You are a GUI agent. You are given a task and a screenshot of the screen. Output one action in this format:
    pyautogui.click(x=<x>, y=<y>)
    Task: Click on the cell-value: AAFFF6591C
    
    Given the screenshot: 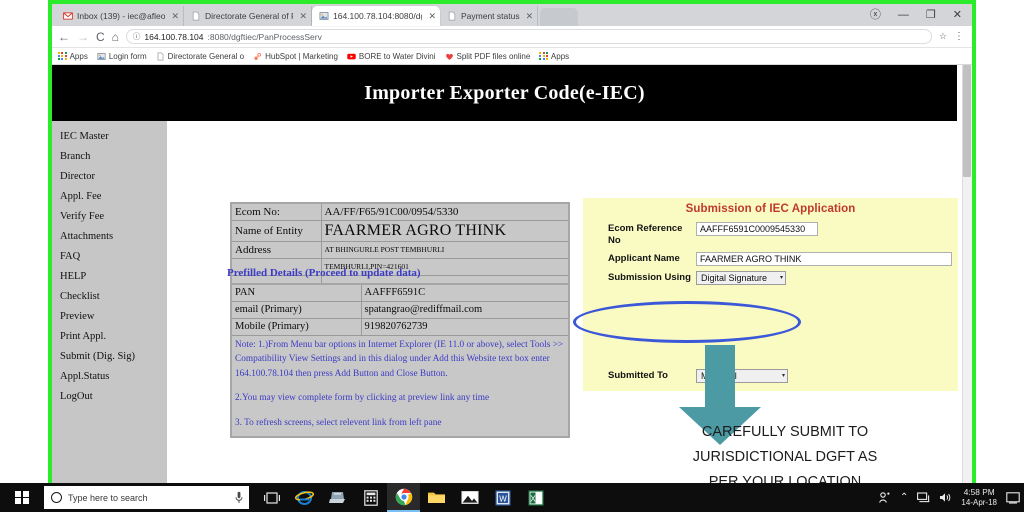 What is the action you would take?
    pyautogui.click(x=465, y=292)
    